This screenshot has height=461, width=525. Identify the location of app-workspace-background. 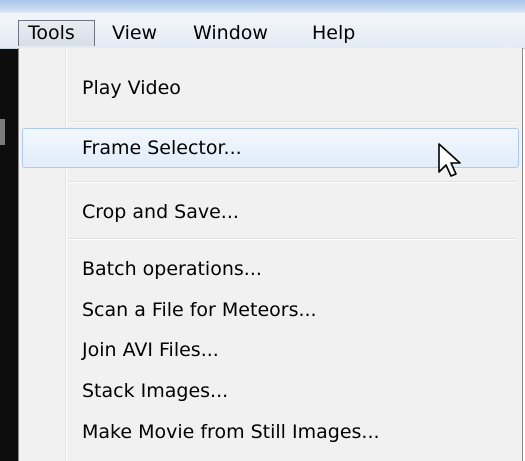
(9, 255).